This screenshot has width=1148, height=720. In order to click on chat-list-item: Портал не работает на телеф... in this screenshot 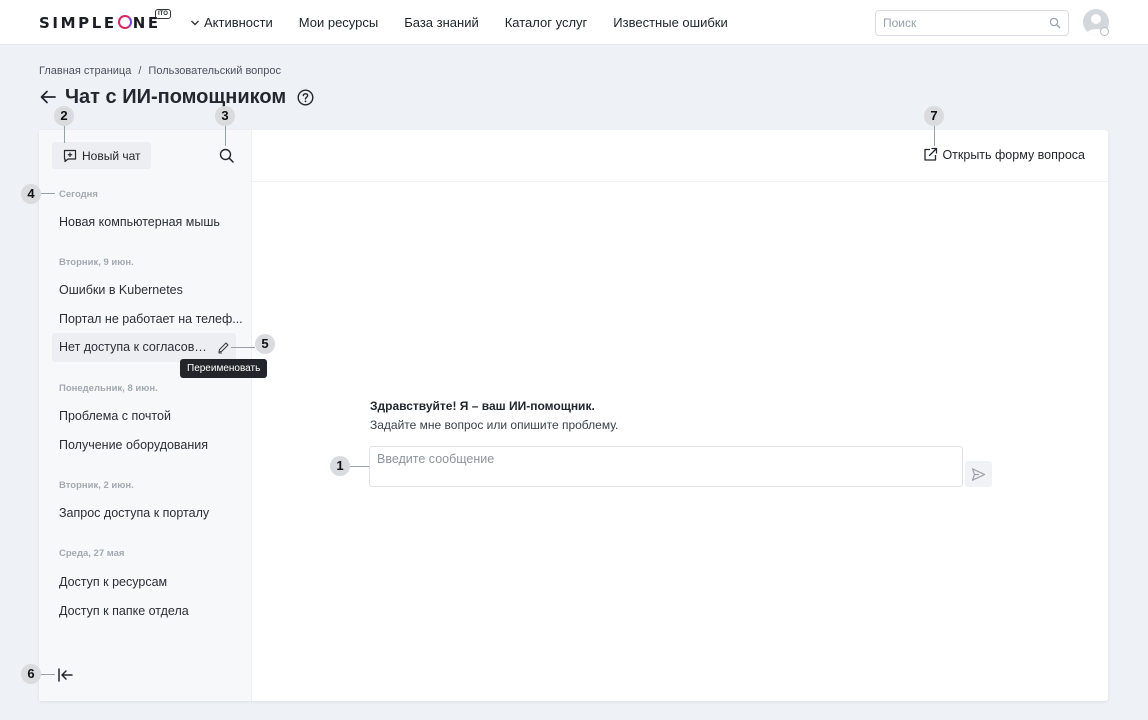, I will do `click(151, 319)`.